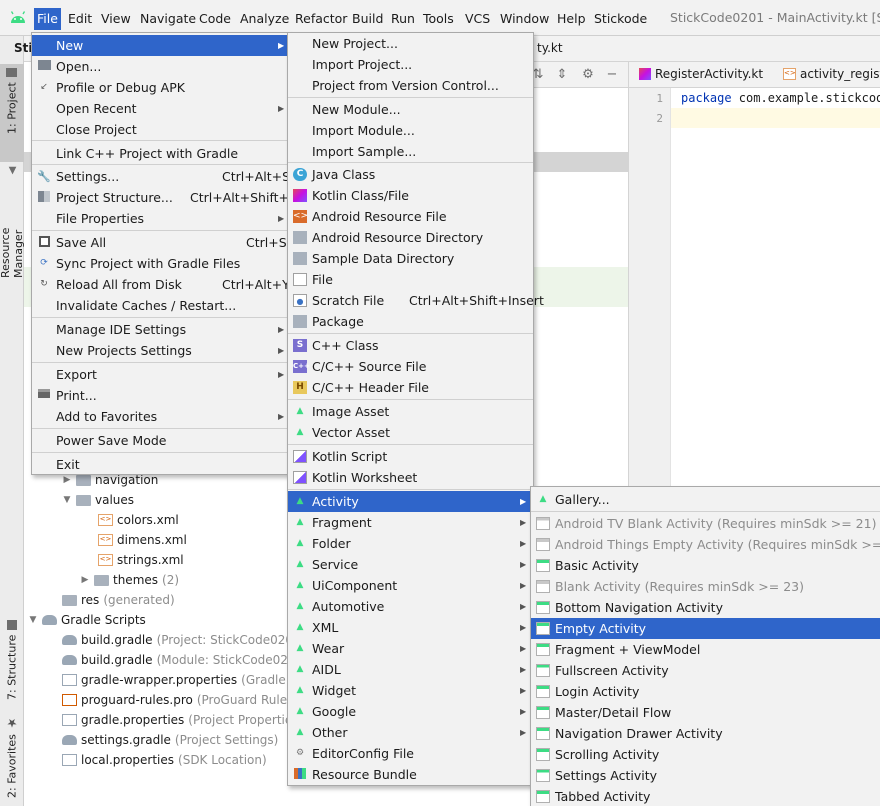 This screenshot has width=880, height=806. I want to click on activity-menu-master-detail: Master/Detail Flow, so click(705, 712).